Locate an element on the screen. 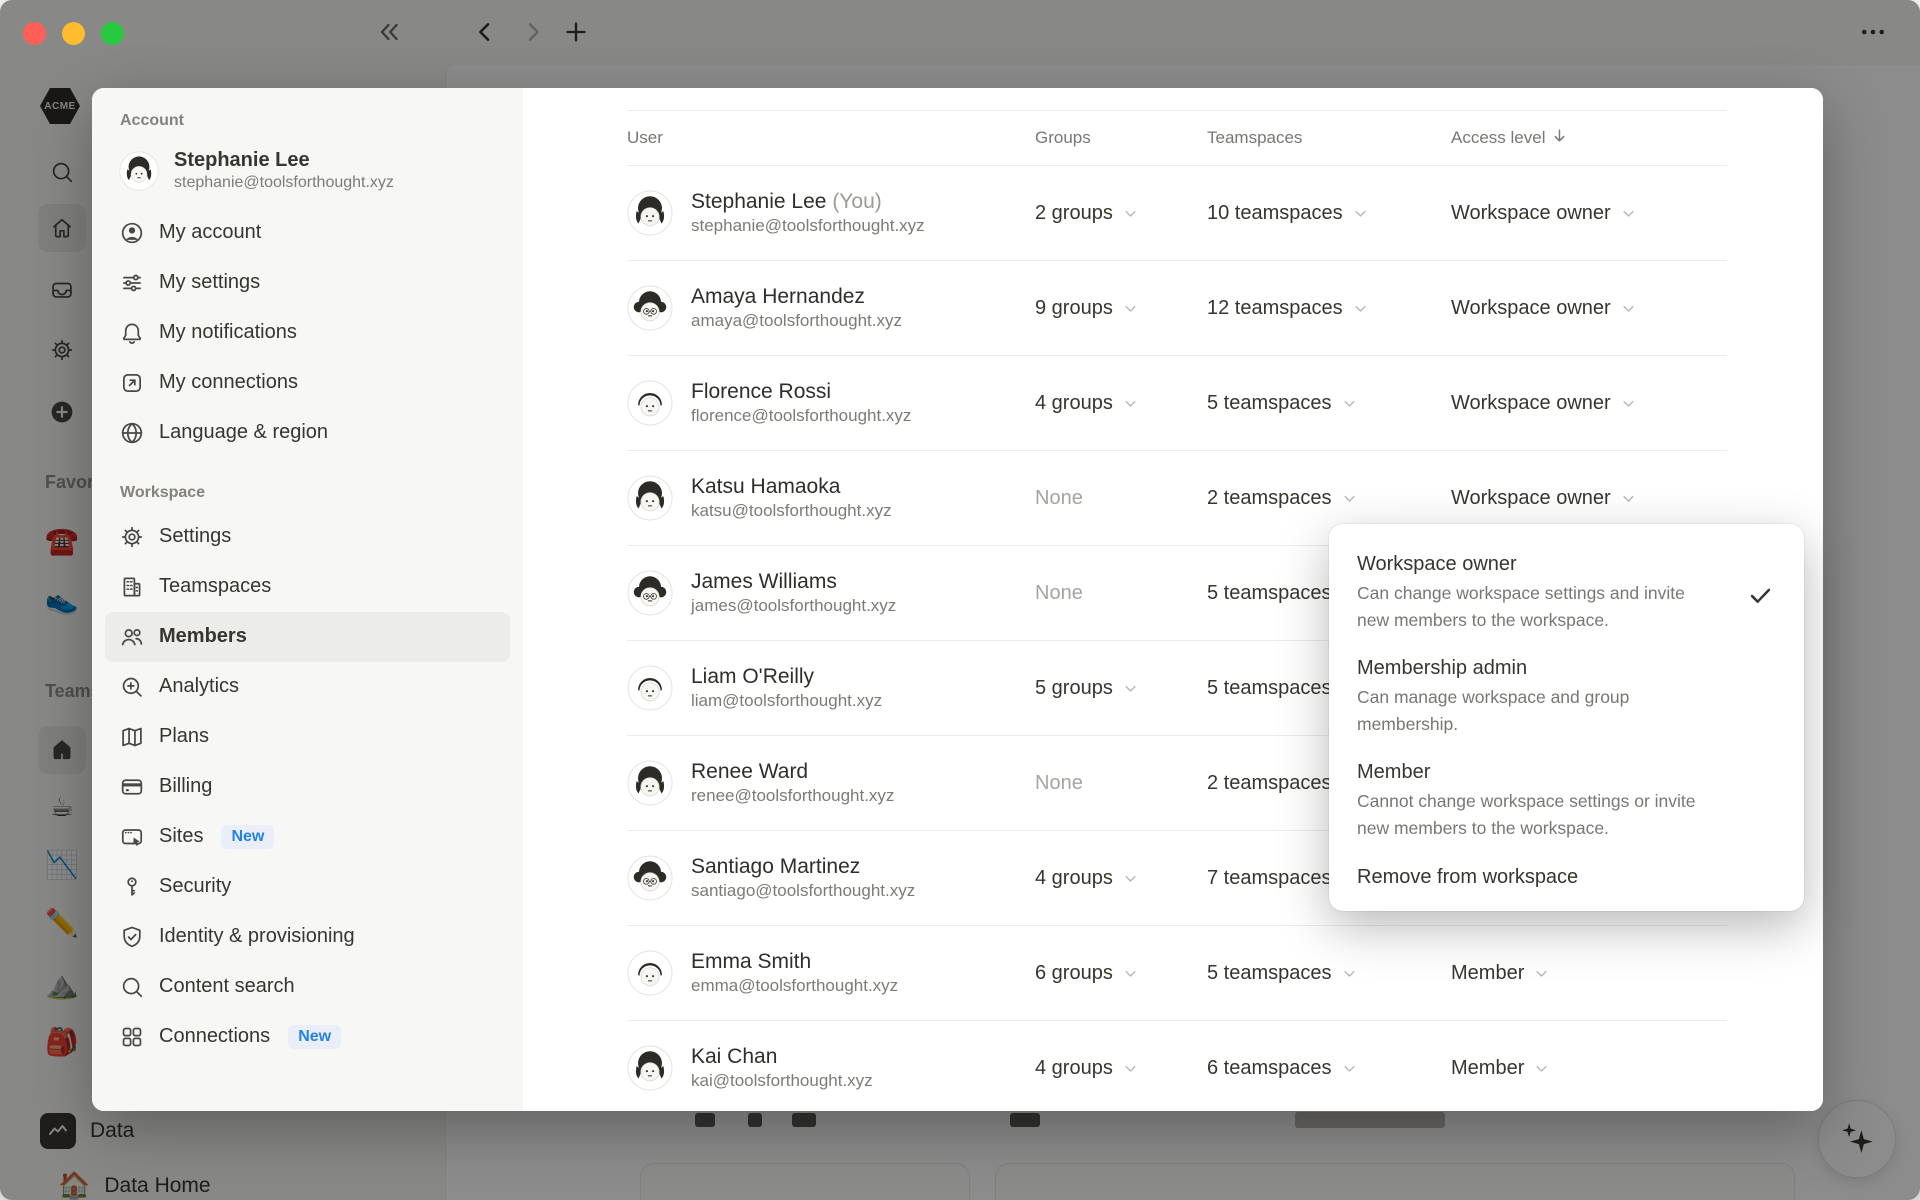  groups-cell: 5 groups is located at coordinates (1121, 688).